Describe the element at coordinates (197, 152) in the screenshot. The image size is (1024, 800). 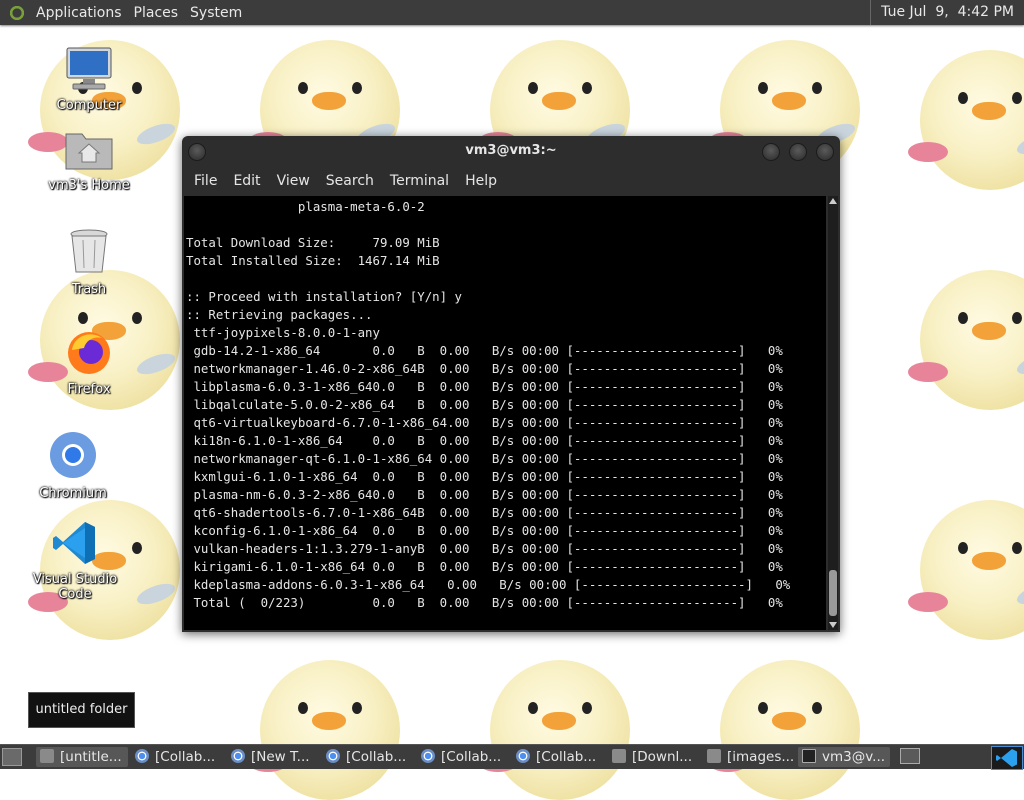
I see `window-menu-button` at that location.